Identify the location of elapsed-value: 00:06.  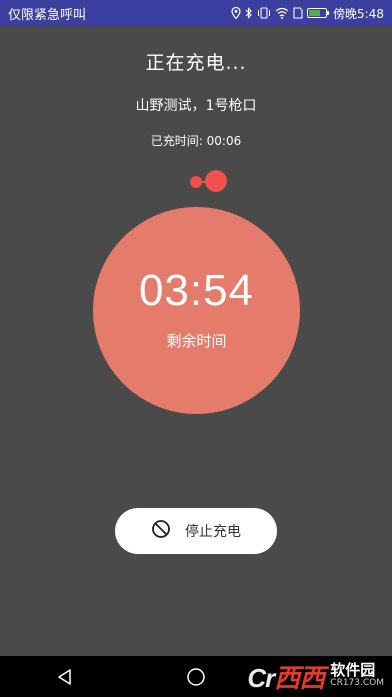
(224, 141).